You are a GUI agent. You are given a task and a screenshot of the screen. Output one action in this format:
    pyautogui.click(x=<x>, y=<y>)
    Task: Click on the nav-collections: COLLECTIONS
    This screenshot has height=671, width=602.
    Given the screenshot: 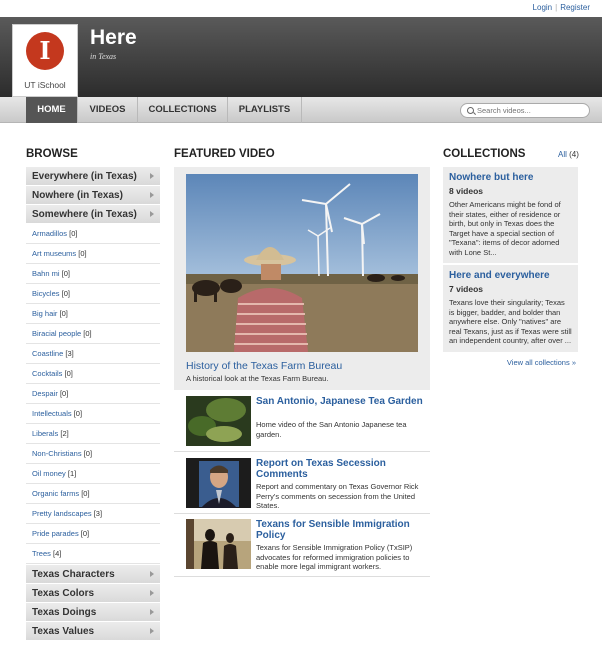 What is the action you would take?
    pyautogui.click(x=183, y=110)
    